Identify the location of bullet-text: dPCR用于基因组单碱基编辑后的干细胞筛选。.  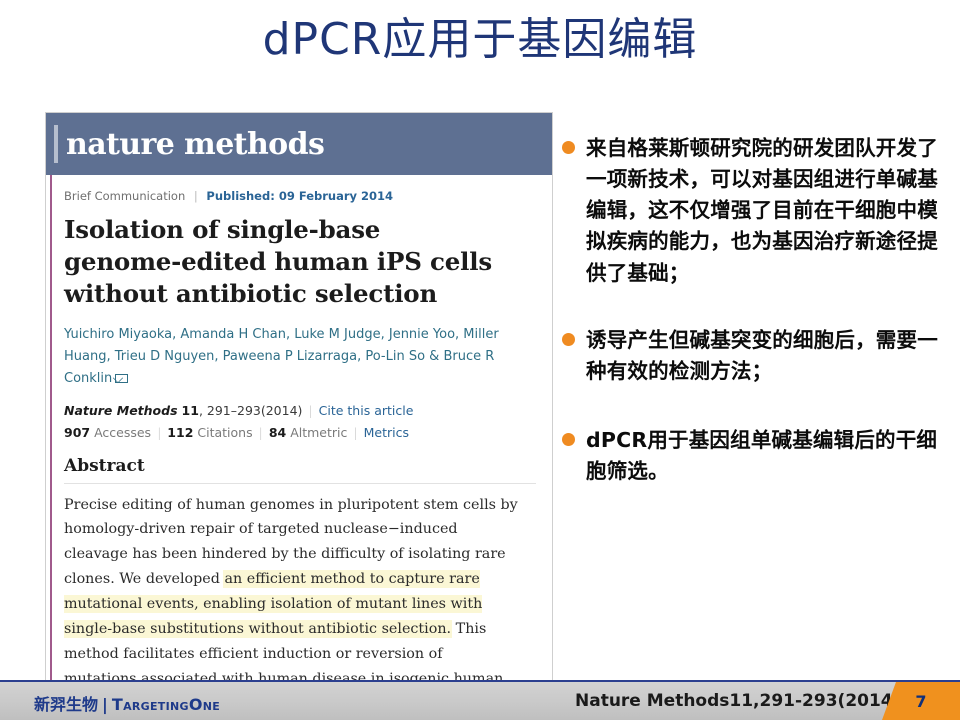
(762, 456).